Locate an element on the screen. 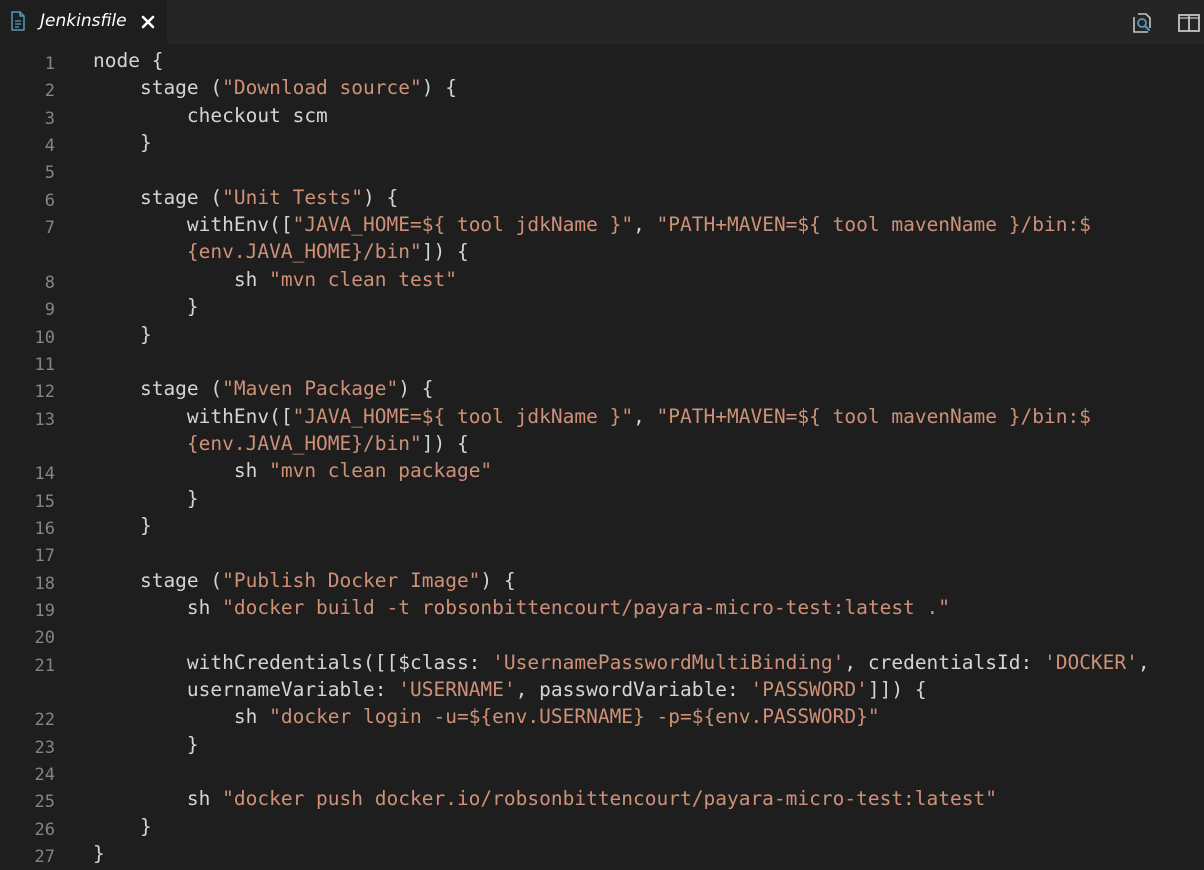 This screenshot has height=870, width=1204. code-token: , passwordVariable: is located at coordinates (633, 690).